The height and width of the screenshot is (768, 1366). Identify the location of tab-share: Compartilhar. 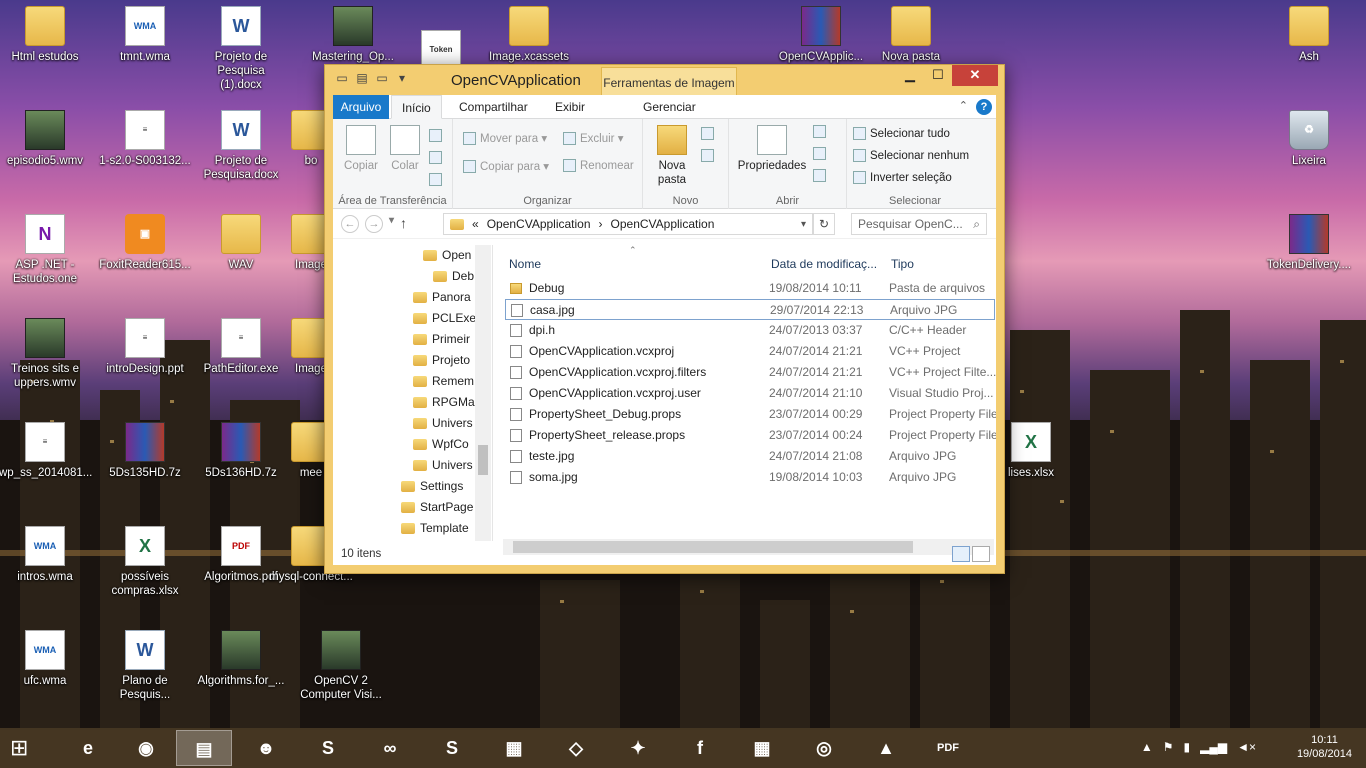
(493, 107).